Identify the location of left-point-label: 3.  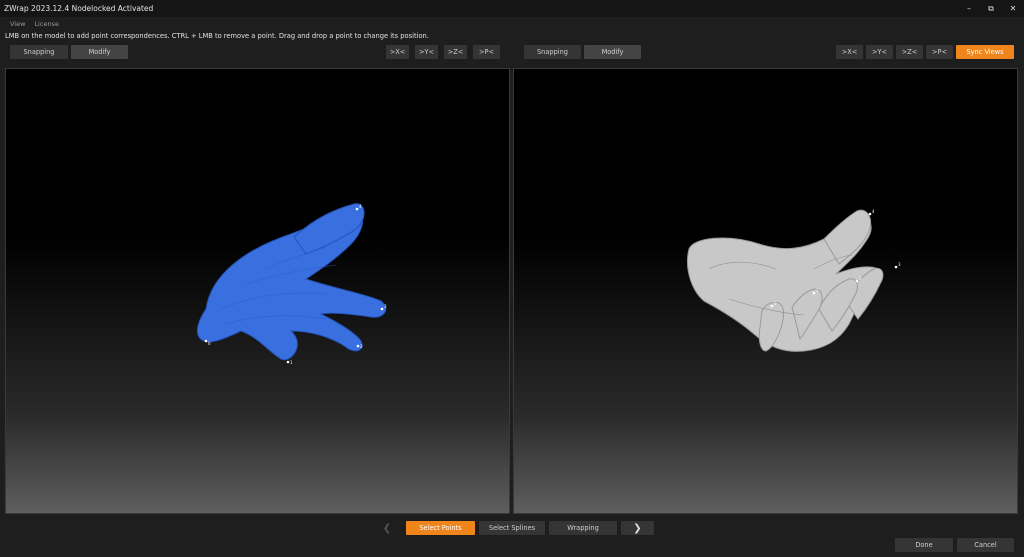
(385, 306).